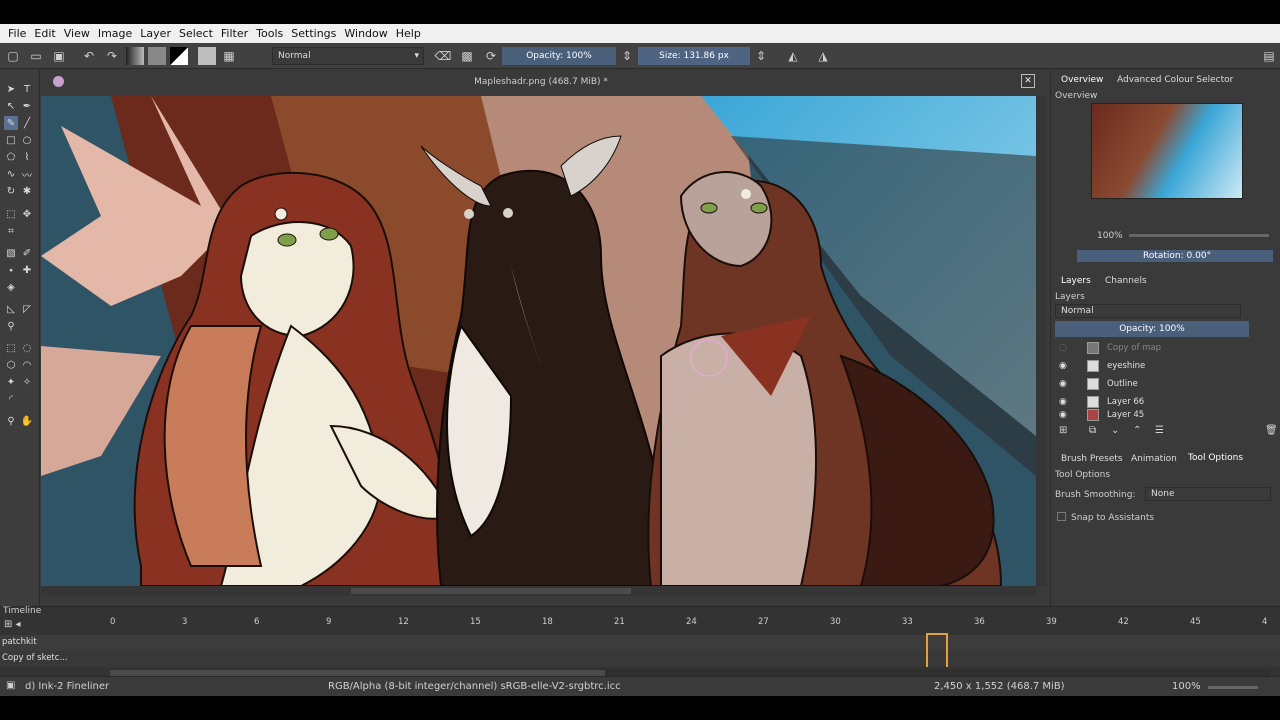 The image size is (1280, 720). Describe the element at coordinates (1166, 348) in the screenshot. I see `layer-row: ◌ Copy of map` at that location.